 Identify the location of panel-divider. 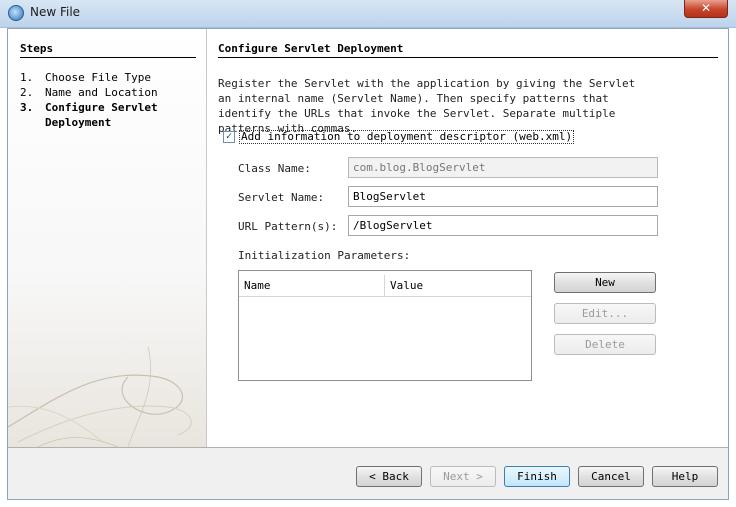
(206, 238).